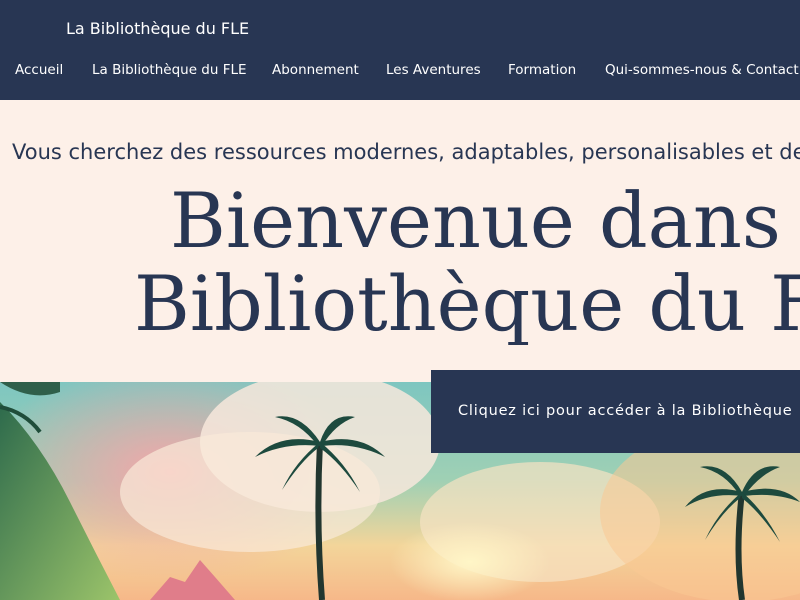 This screenshot has height=600, width=800. What do you see at coordinates (39, 70) in the screenshot?
I see `nav-item-accueil: Accueil` at bounding box center [39, 70].